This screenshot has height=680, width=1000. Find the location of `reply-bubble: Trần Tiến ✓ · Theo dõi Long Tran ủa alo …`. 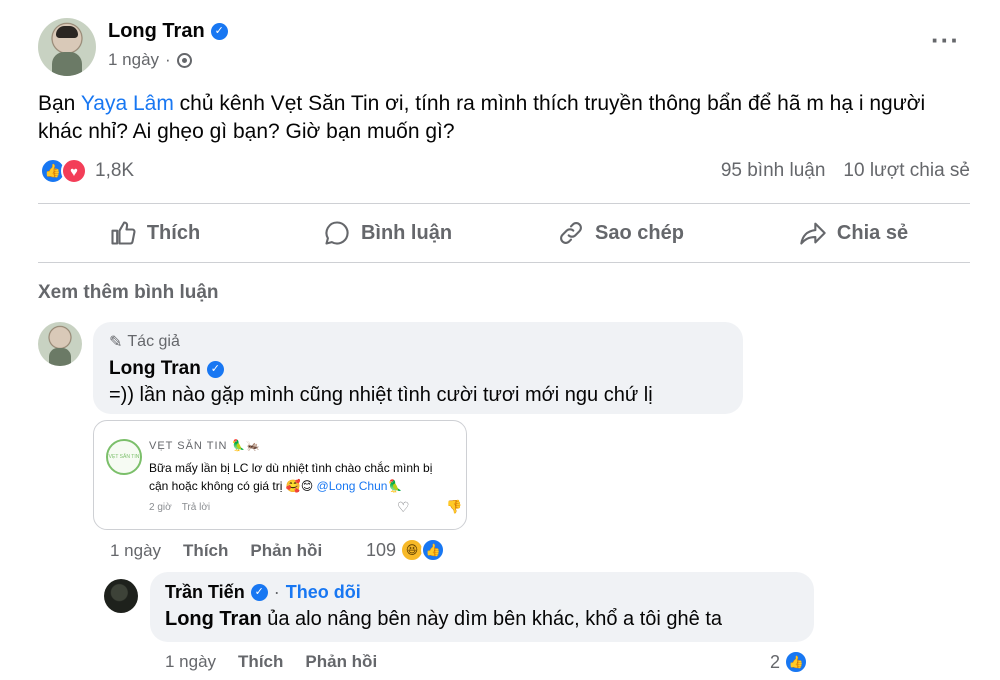

reply-bubble: Trần Tiến ✓ · Theo dõi Long Tran ủa alo … is located at coordinates (482, 607).